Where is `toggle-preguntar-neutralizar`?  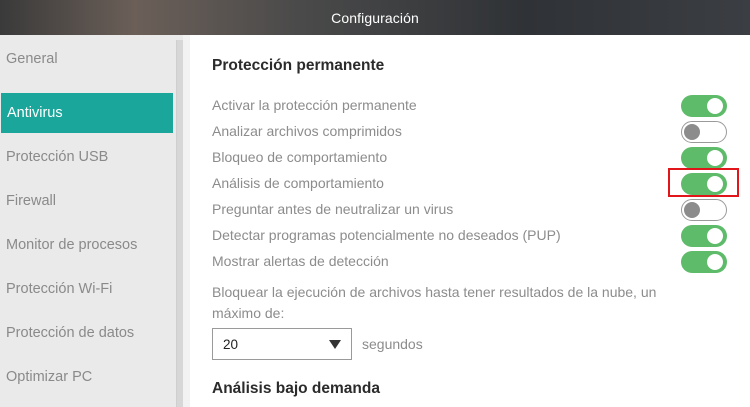 toggle-preguntar-neutralizar is located at coordinates (704, 210).